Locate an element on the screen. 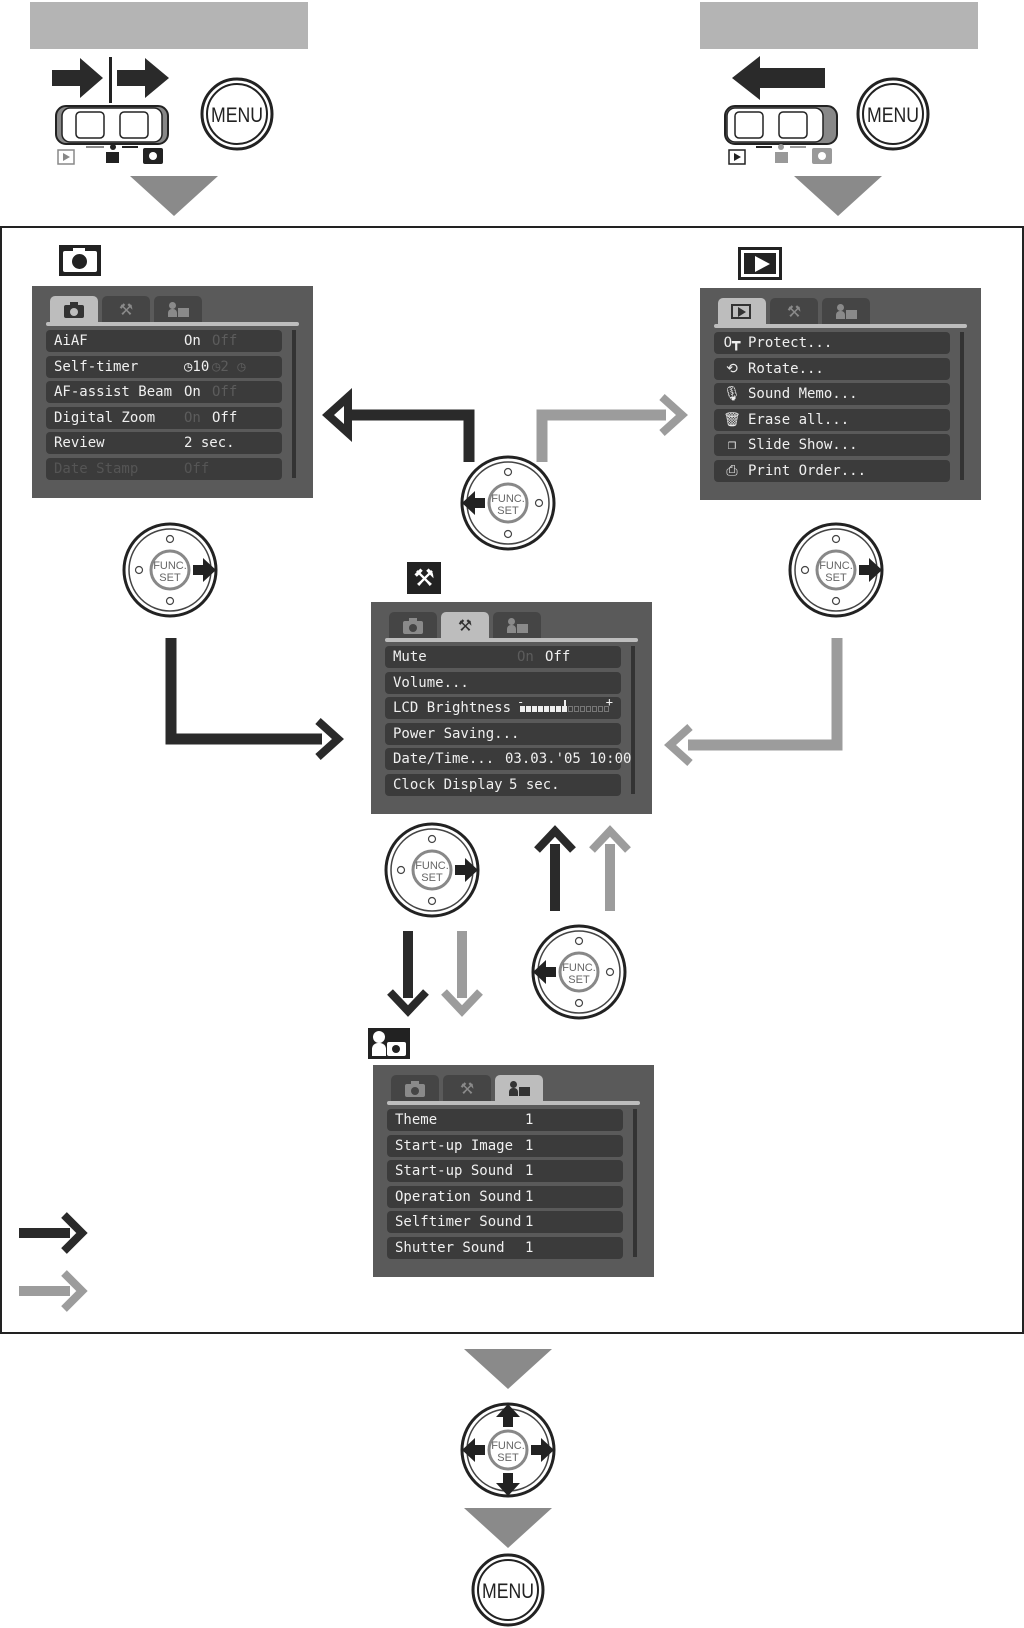 This screenshot has height=1628, width=1024. arrow-light-to-playback-menu is located at coordinates (601, 435).